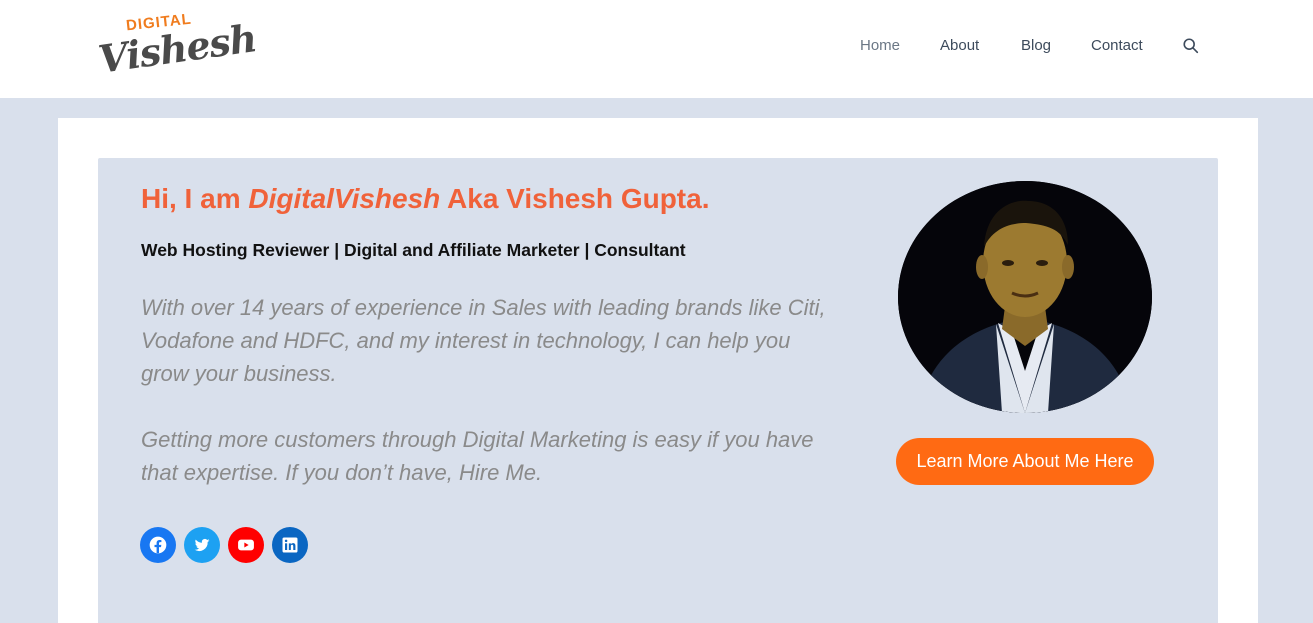 The width and height of the screenshot is (1313, 623). I want to click on linkedin-link, so click(290, 545).